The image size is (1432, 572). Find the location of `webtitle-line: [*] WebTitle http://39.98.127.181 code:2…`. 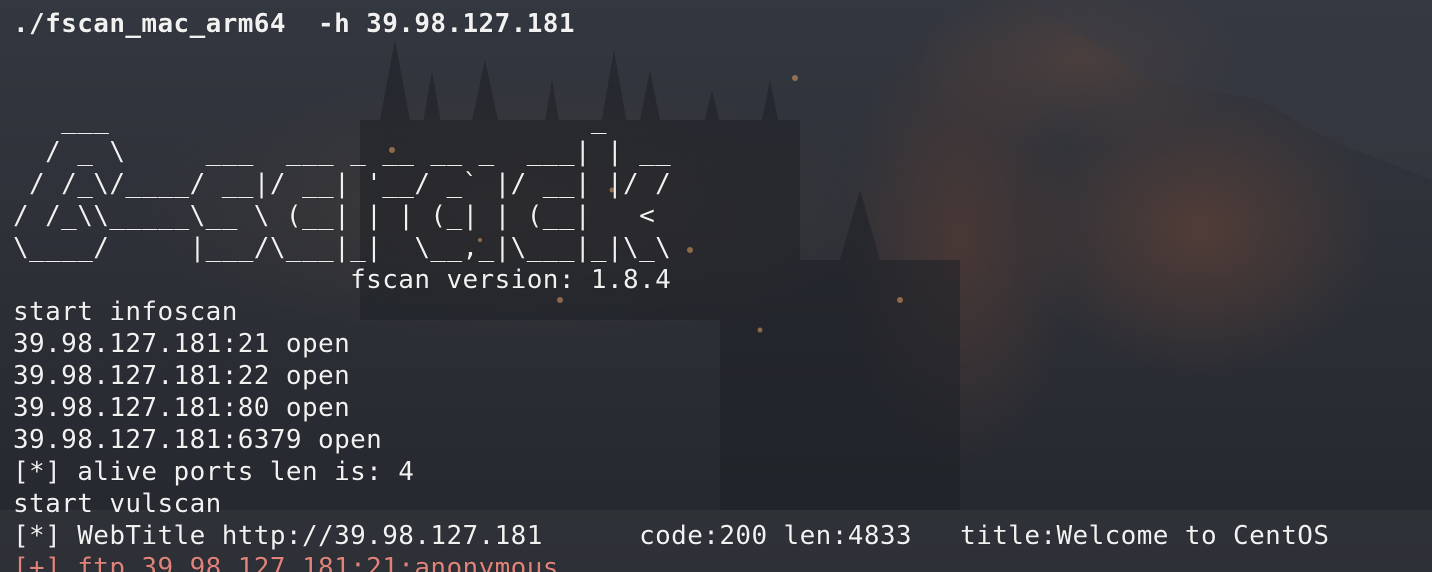

webtitle-line: [*] WebTitle http://39.98.127.181 code:2… is located at coordinates (671, 536).